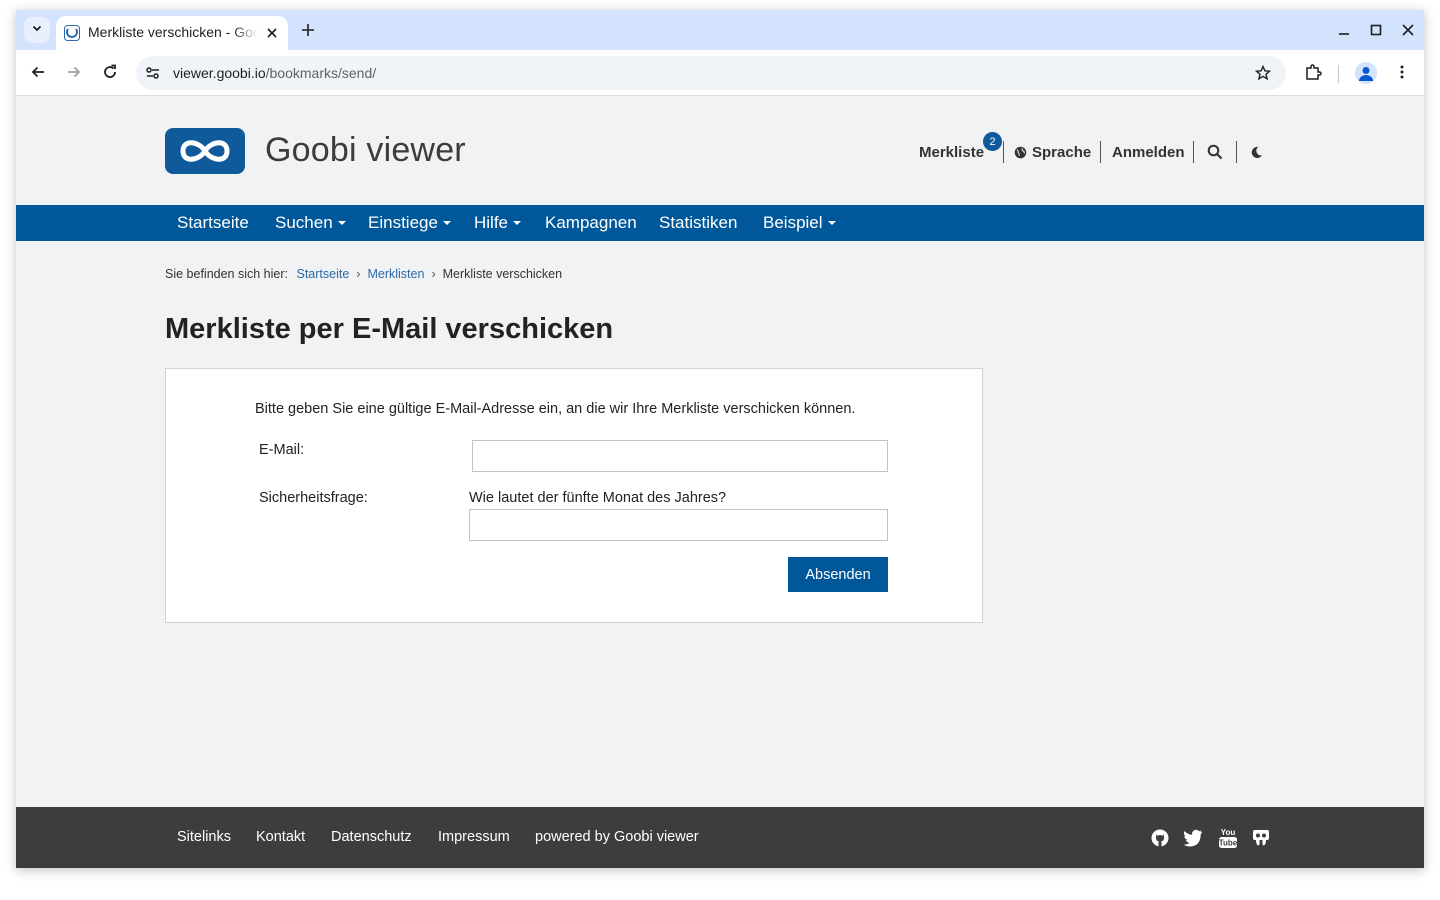 The height and width of the screenshot is (900, 1440). Describe the element at coordinates (711, 73) in the screenshot. I see `address-bar: viewer.goobi.io/bookmarks/send/` at that location.